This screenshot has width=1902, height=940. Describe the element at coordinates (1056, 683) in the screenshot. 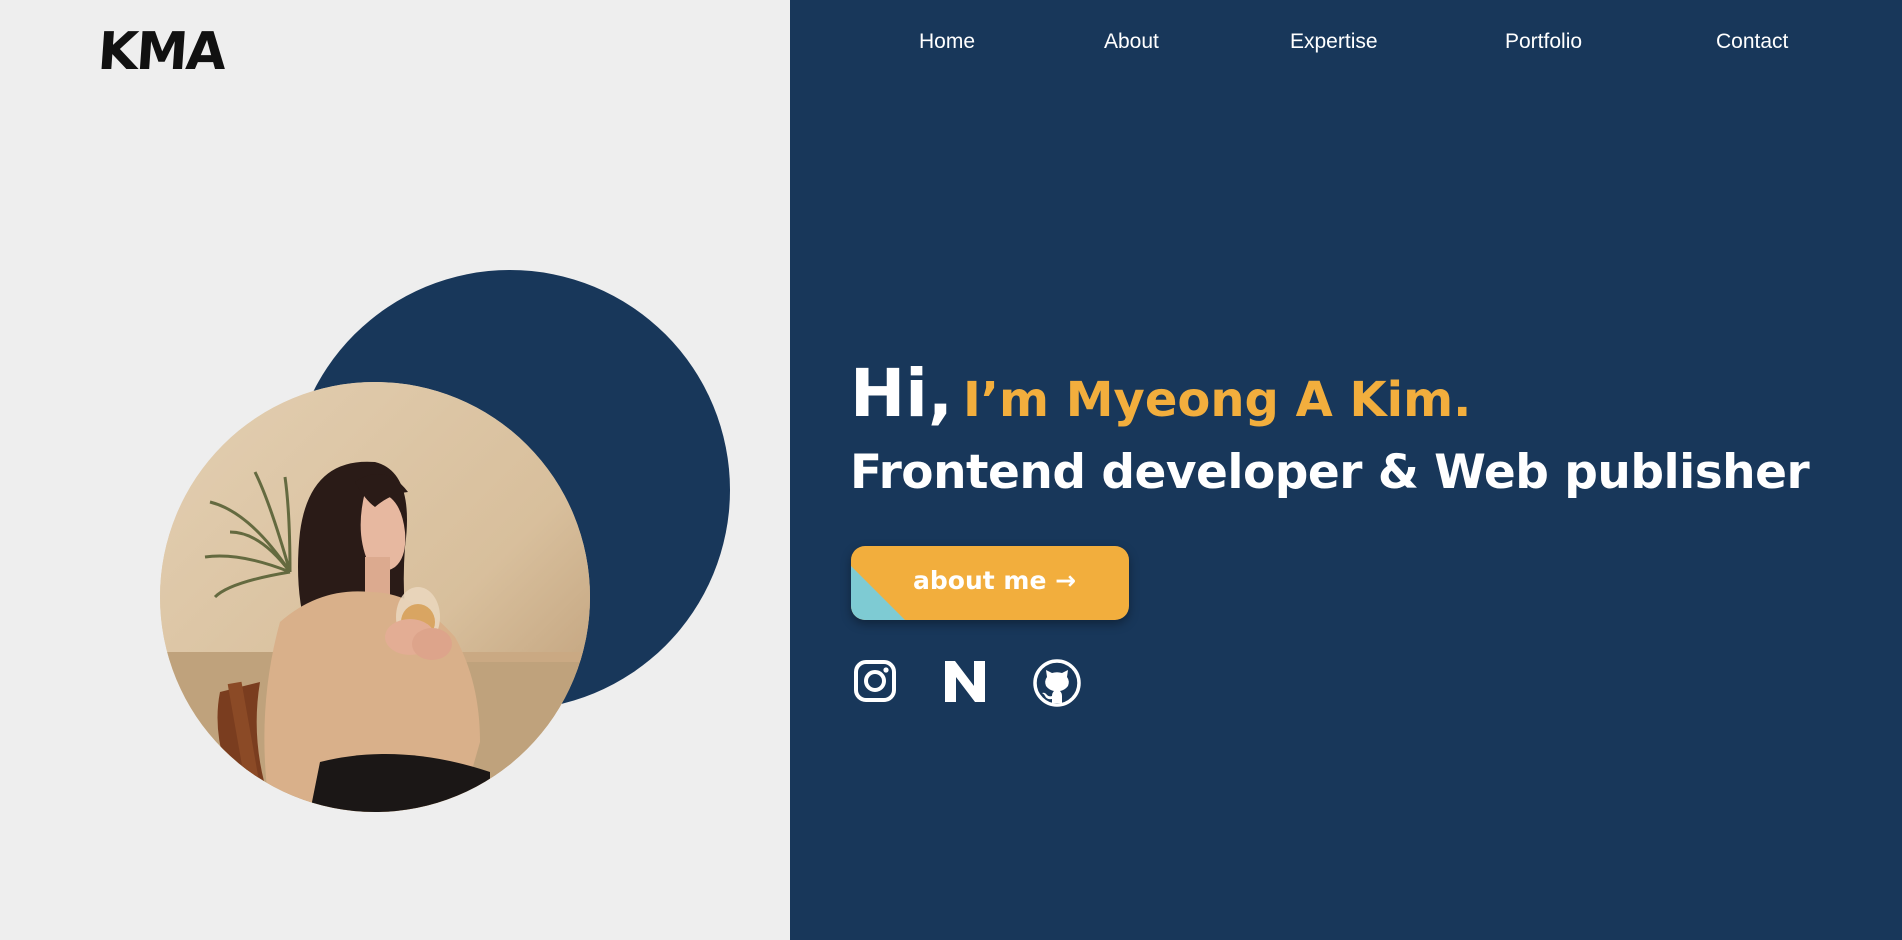

I see `github-icon` at that location.